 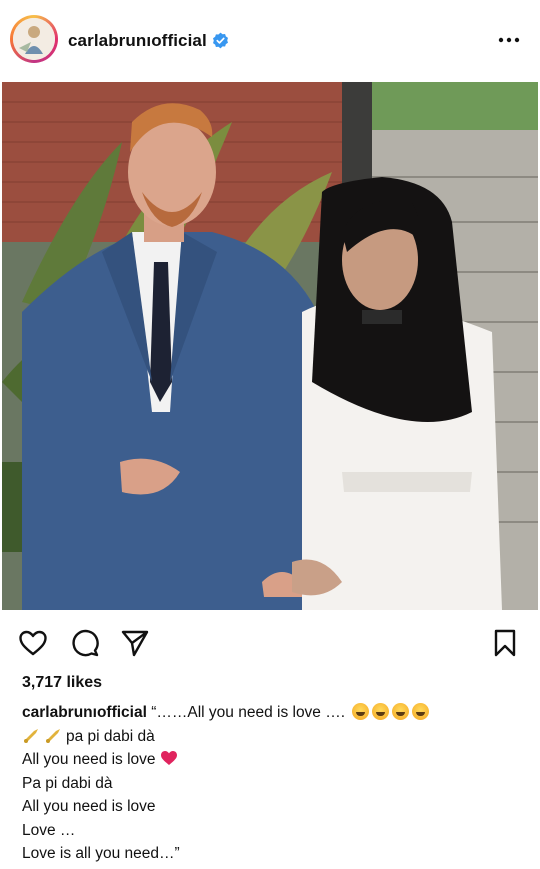 I want to click on more-options-icon, so click(x=509, y=40).